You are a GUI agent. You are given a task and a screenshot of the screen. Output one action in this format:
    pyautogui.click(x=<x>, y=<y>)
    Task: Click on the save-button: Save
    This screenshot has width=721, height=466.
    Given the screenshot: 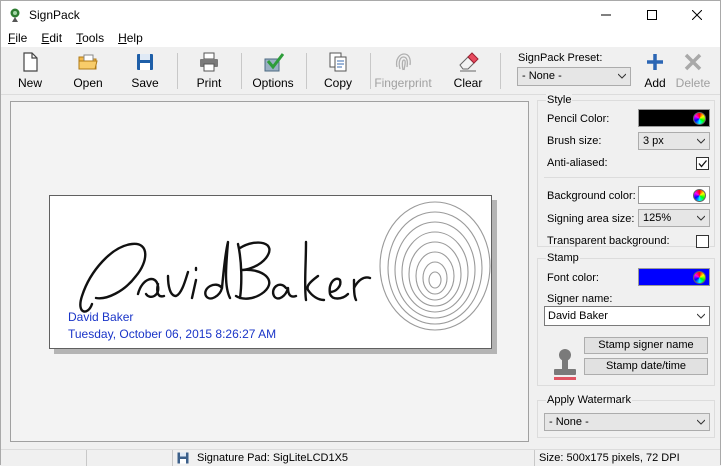 What is the action you would take?
    pyautogui.click(x=145, y=72)
    